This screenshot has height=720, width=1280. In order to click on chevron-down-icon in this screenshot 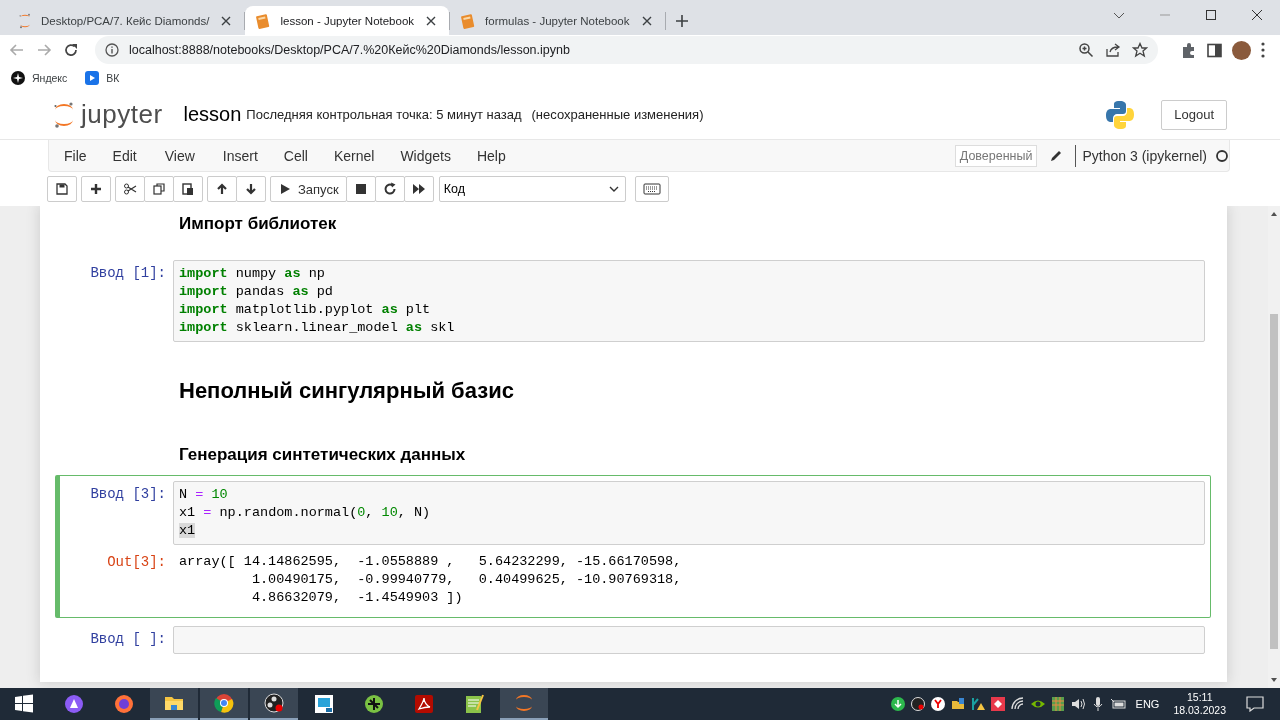, I will do `click(613, 189)`.